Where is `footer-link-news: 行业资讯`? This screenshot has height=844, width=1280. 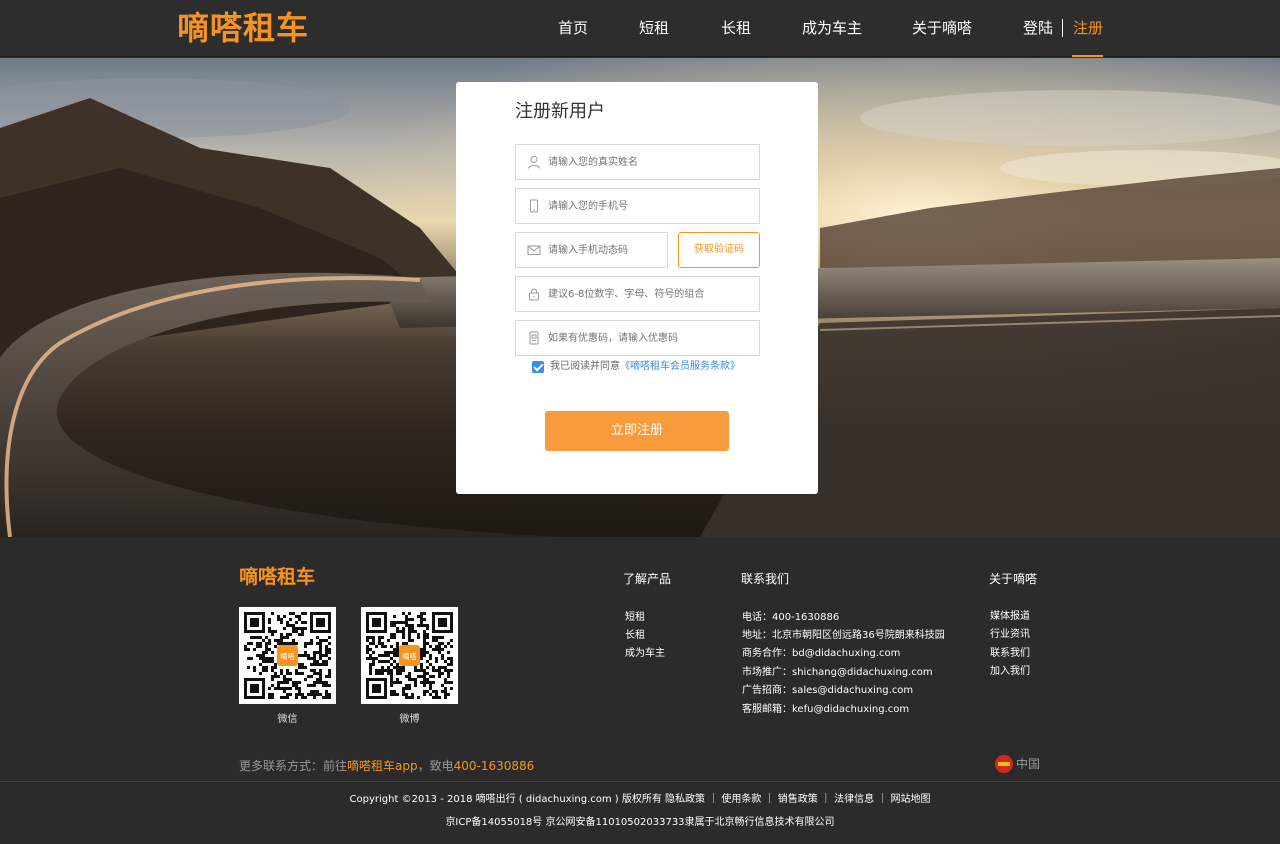
footer-link-news: 行业资讯 is located at coordinates (1010, 635).